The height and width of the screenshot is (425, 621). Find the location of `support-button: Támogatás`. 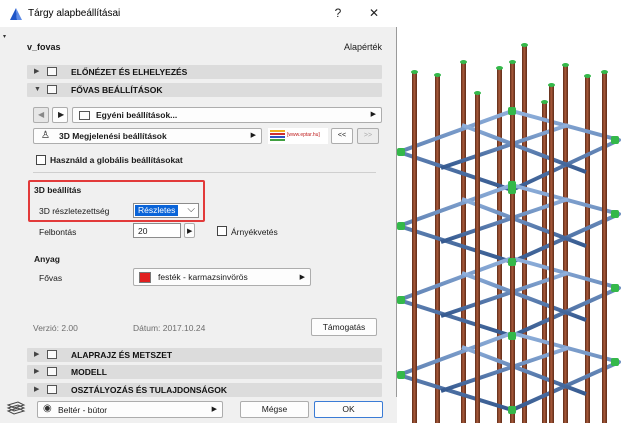

support-button: Támogatás is located at coordinates (344, 327).